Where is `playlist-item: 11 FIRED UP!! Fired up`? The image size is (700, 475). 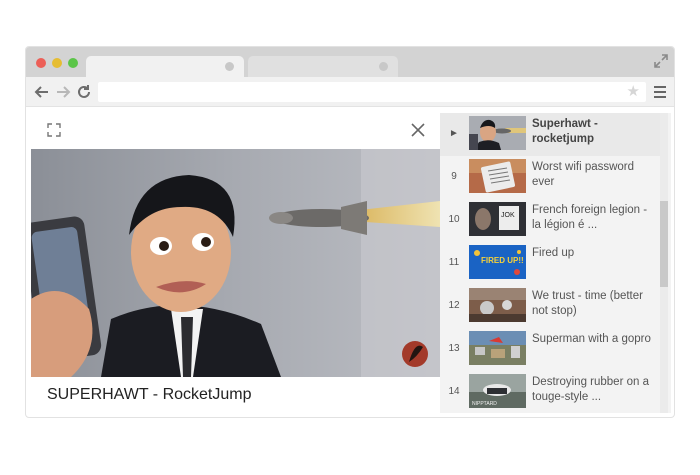
playlist-item: 11 FIRED UP!! Fired up is located at coordinates (550, 263).